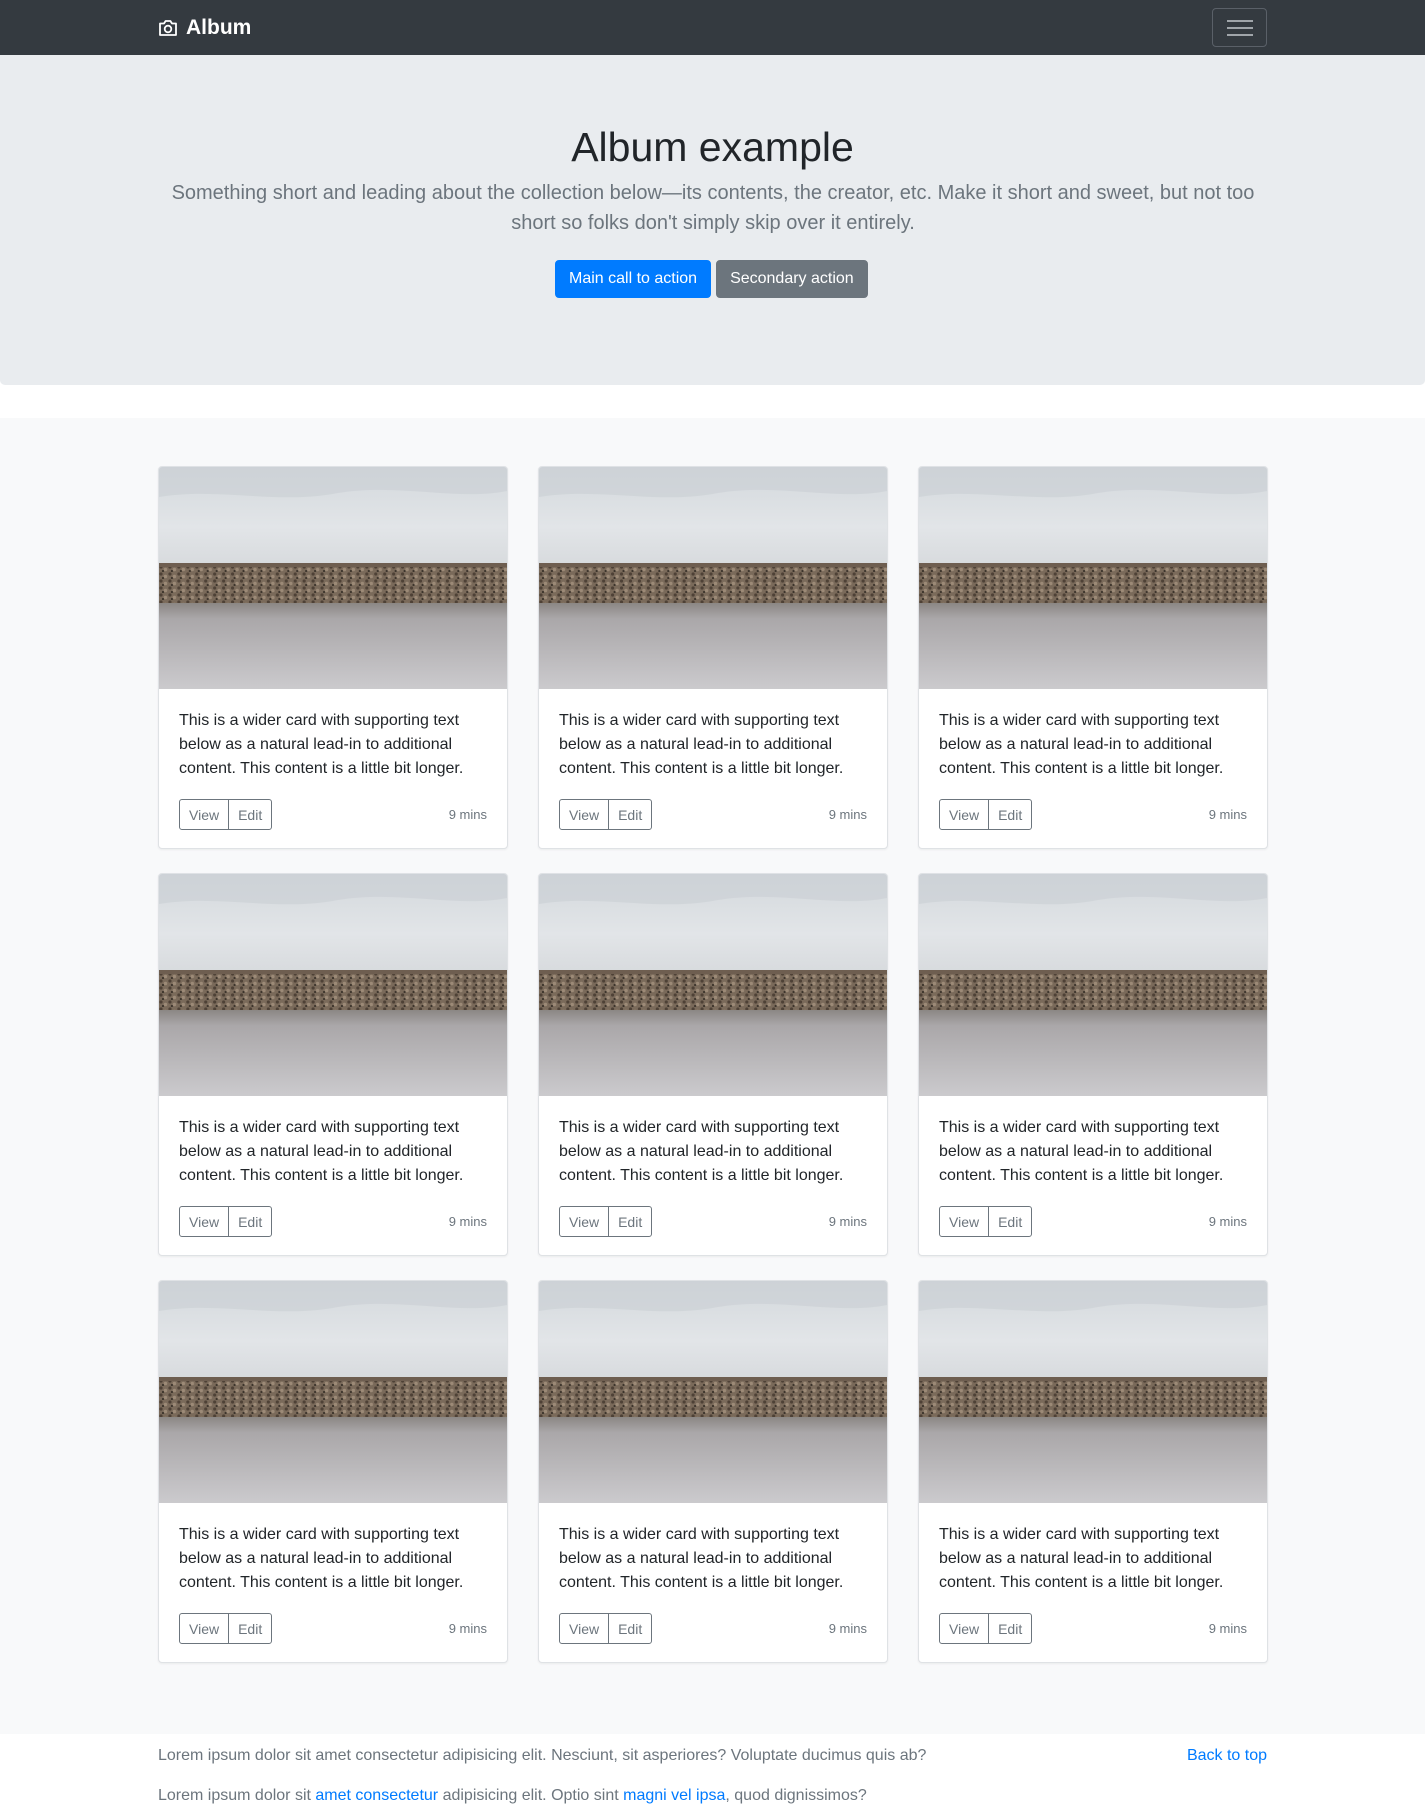  I want to click on footer-text-part: , quod dignissimos?, so click(796, 1795).